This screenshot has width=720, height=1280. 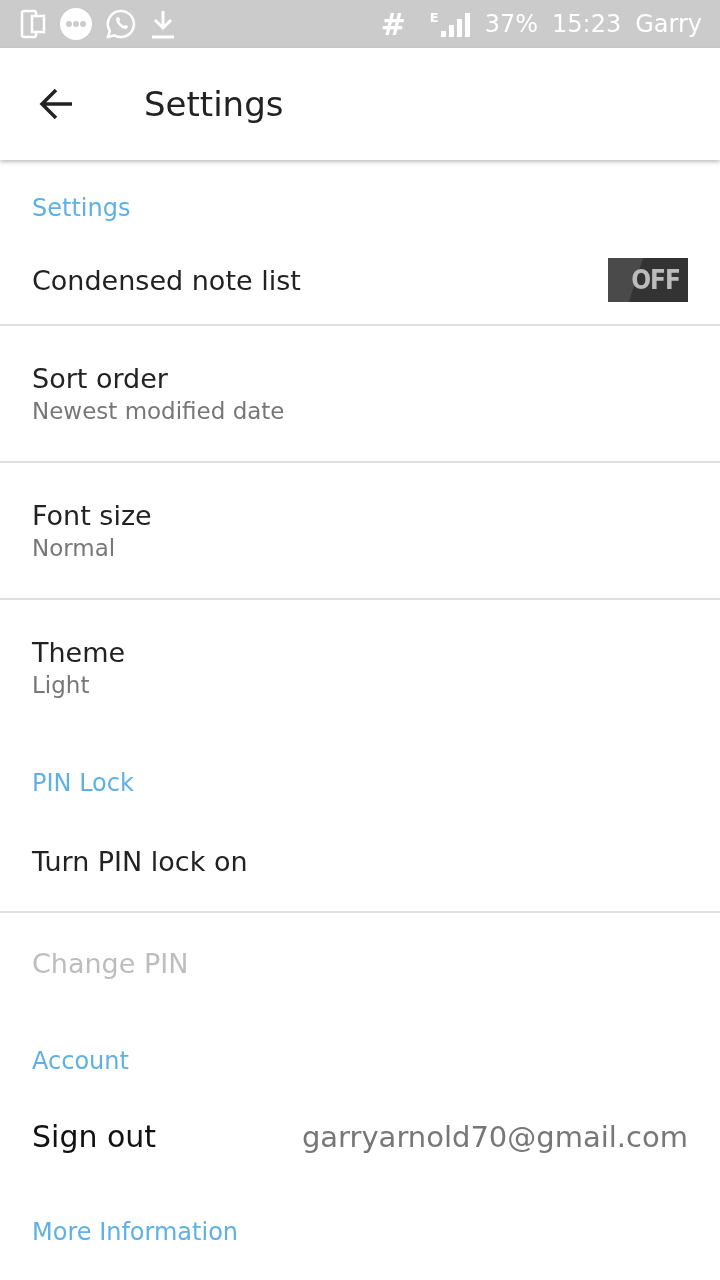 What do you see at coordinates (94, 1136) in the screenshot?
I see `sign-out-link: Sign out` at bounding box center [94, 1136].